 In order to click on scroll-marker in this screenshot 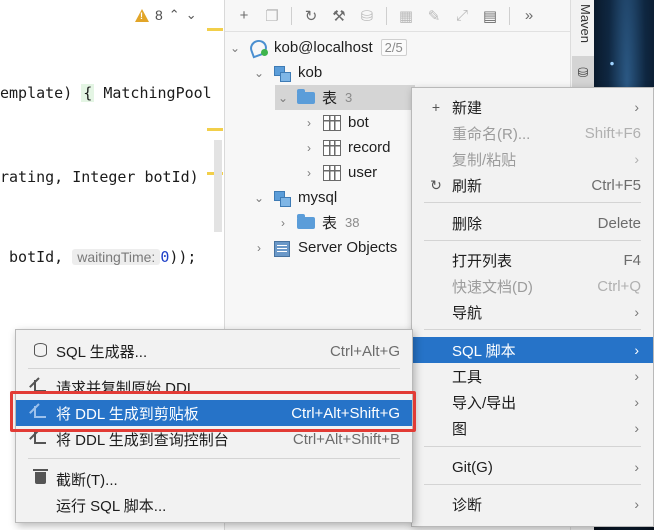, I will do `click(215, 29)`.